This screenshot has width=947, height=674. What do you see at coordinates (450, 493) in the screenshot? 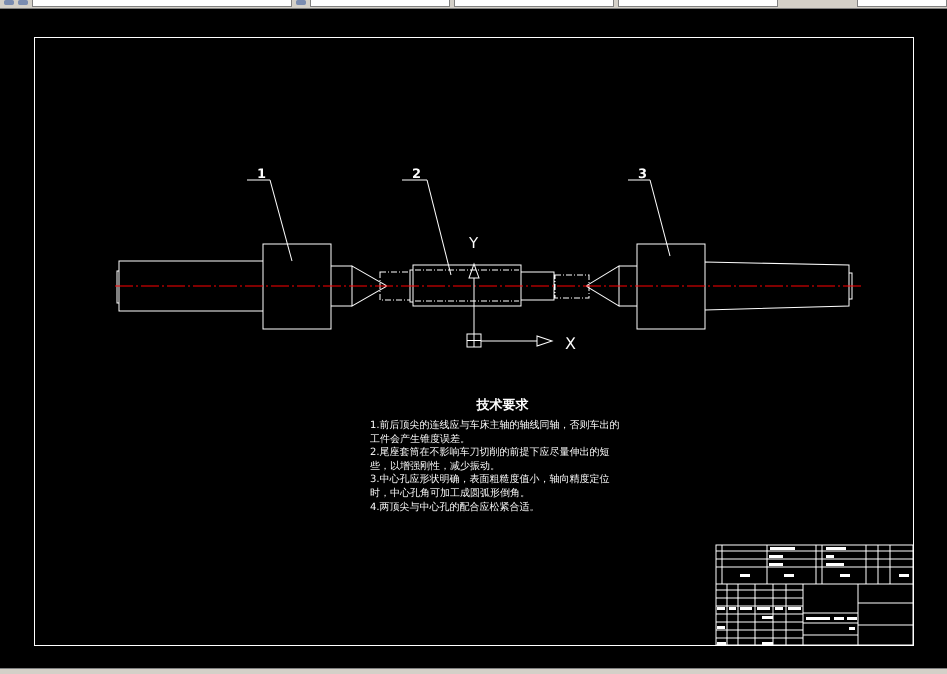
I see `requirement-text: 时，中心孔角可加工成圆弧形倒角。` at bounding box center [450, 493].